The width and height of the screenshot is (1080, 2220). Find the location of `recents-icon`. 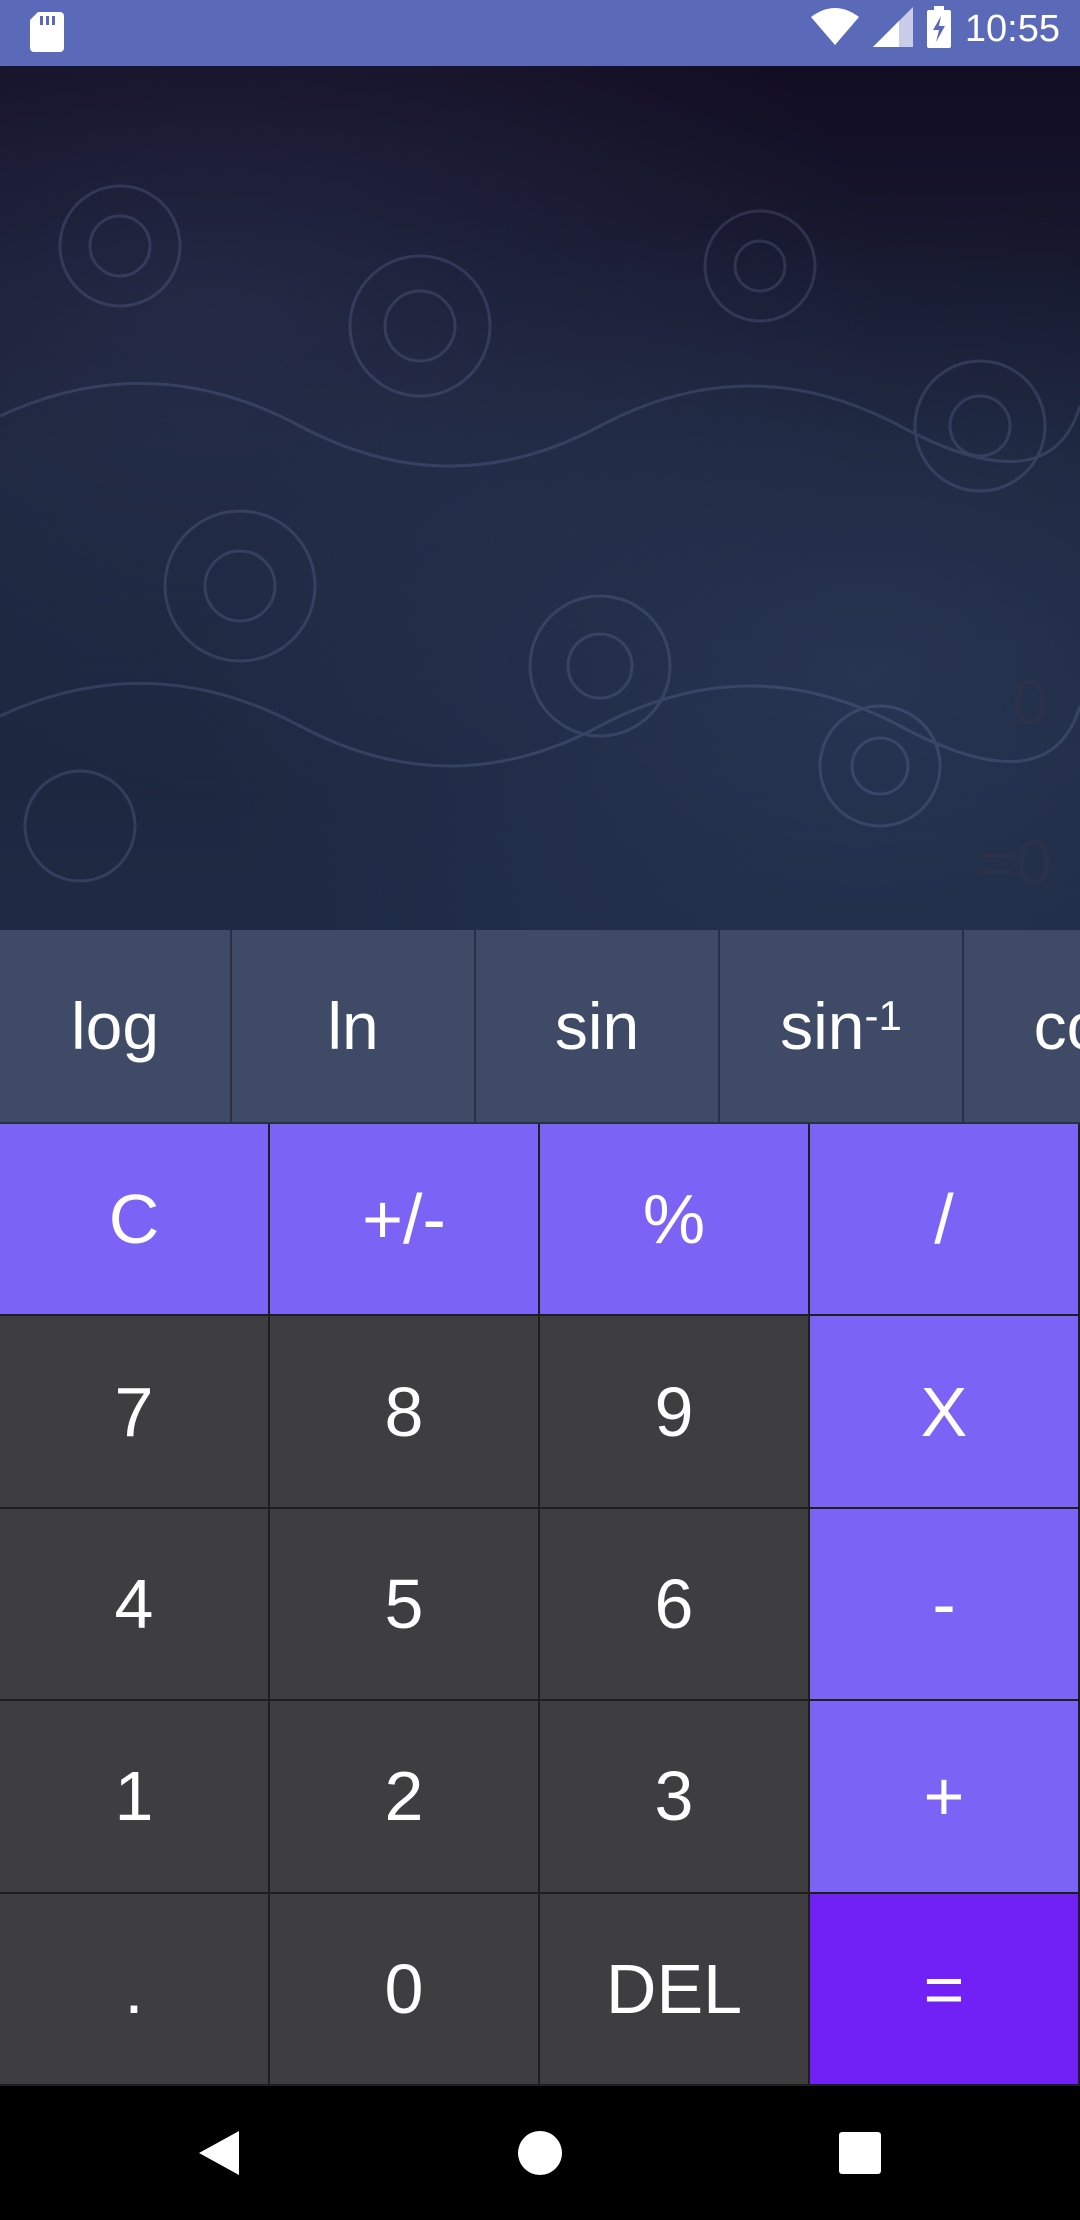

recents-icon is located at coordinates (860, 2153).